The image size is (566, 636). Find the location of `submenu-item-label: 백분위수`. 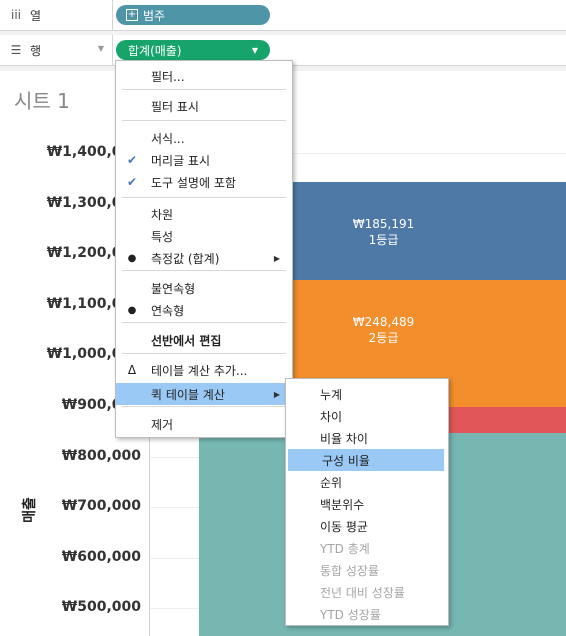

submenu-item-label: 백분위수 is located at coordinates (342, 504).